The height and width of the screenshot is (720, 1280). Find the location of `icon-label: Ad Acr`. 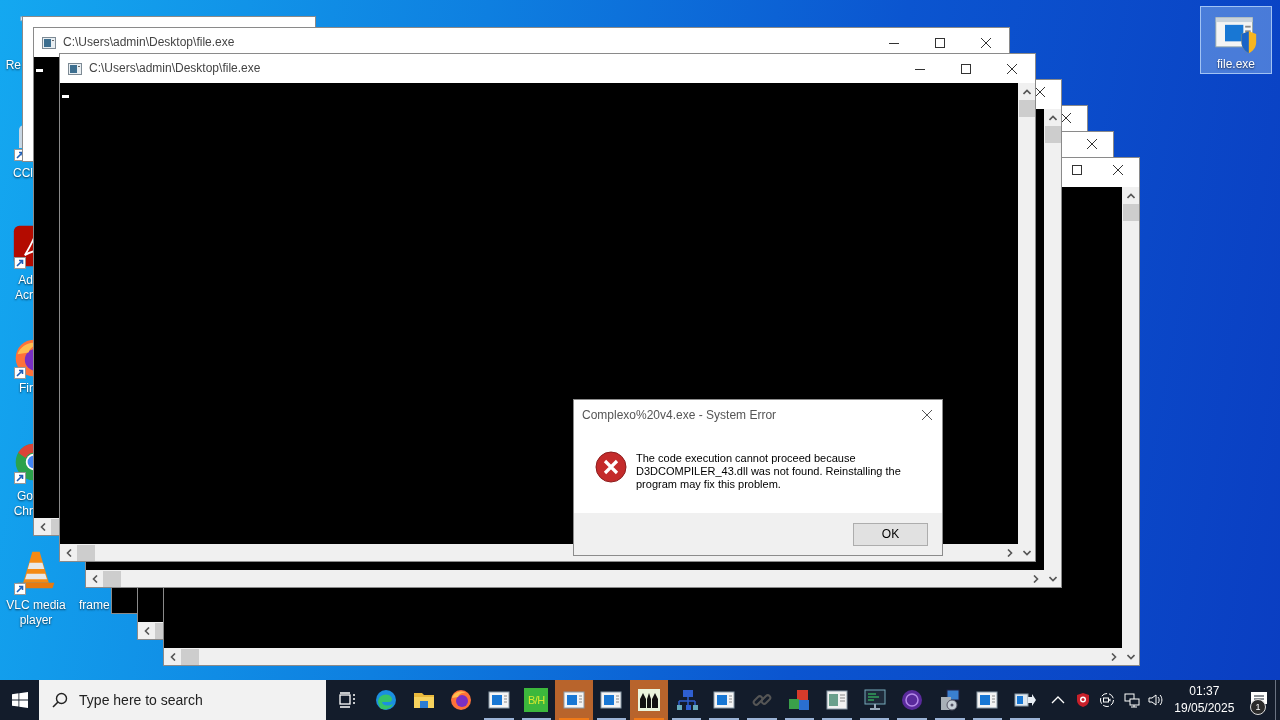

icon-label: Ad Acr is located at coordinates (16, 288).